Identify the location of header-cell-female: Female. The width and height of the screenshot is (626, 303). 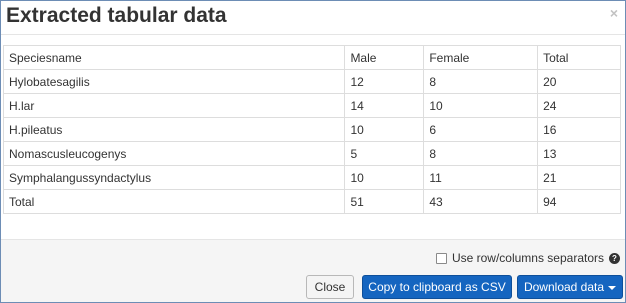
(481, 57).